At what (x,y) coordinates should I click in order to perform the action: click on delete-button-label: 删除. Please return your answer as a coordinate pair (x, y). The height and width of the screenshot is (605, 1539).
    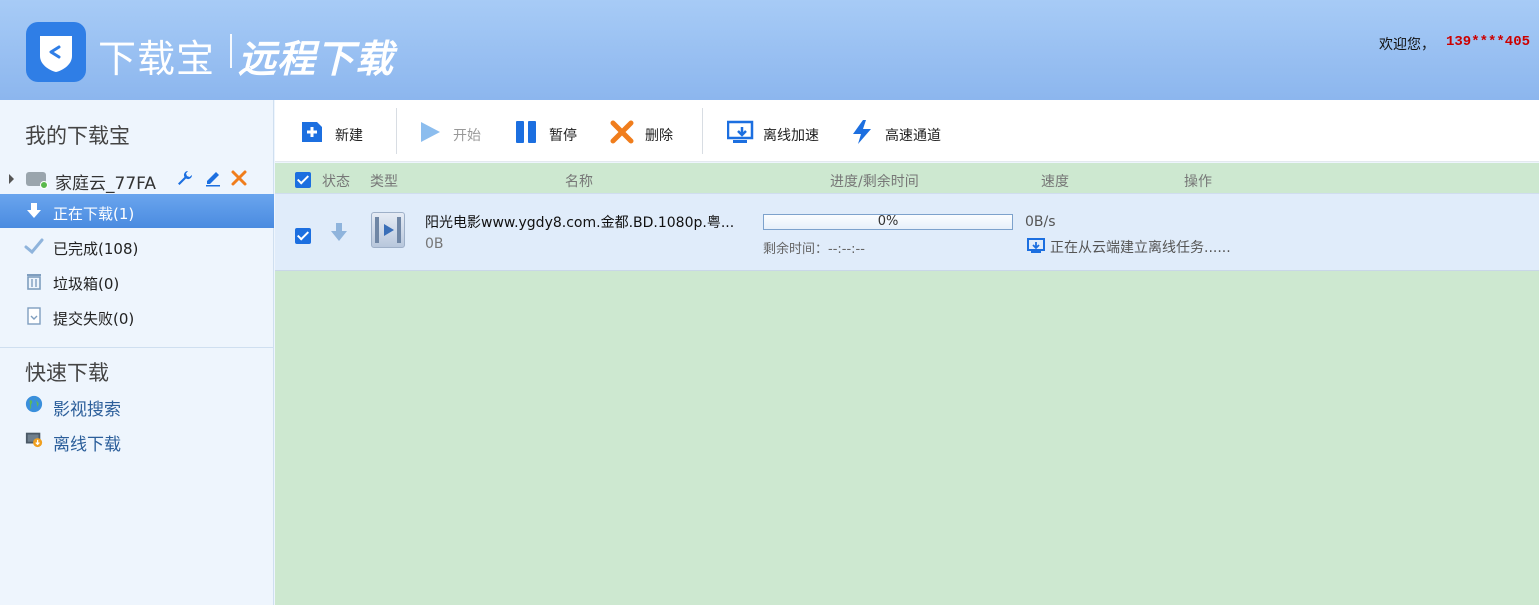
    Looking at the image, I should click on (659, 136).